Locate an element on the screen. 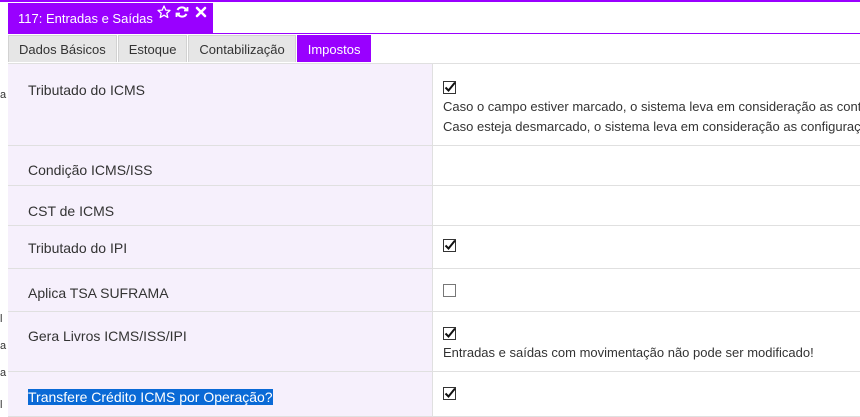 This screenshot has width=860, height=417. cst-icms-value is located at coordinates (646, 205).